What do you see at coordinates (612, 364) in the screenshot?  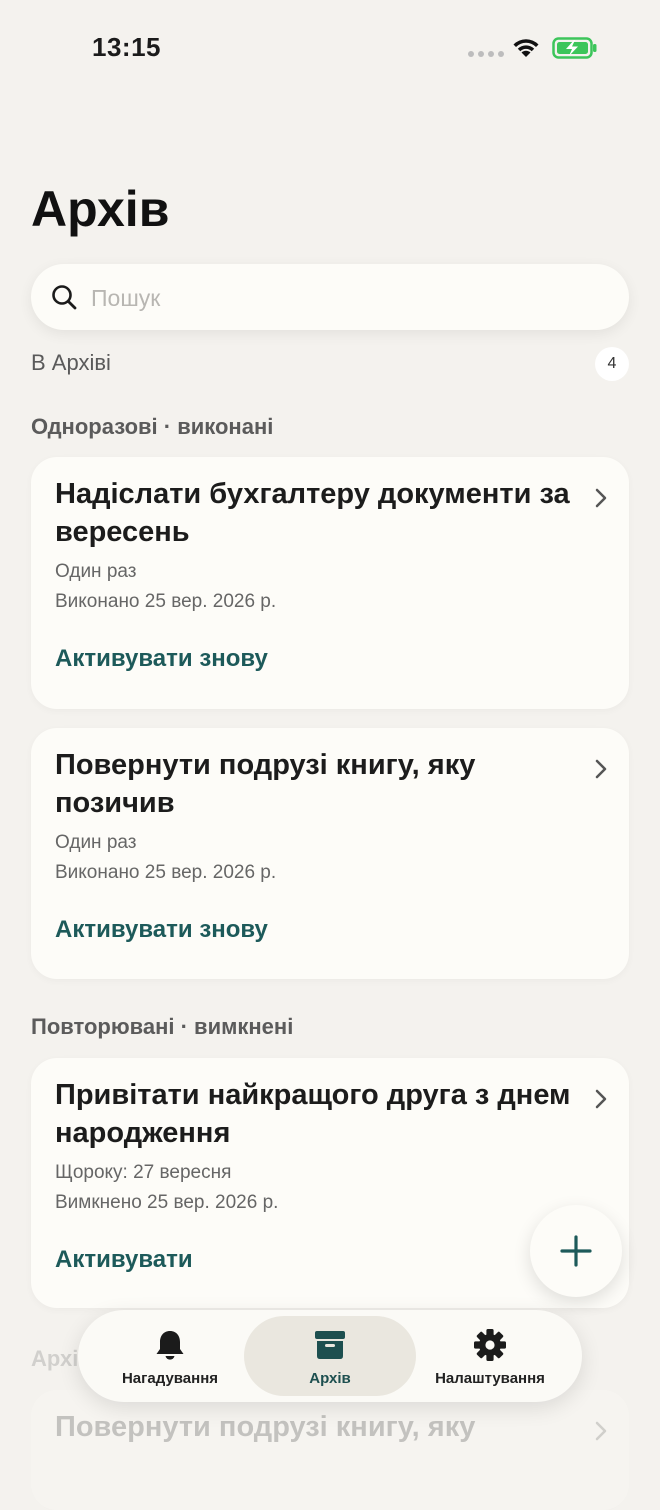 I see `archive-count-badge: 4` at bounding box center [612, 364].